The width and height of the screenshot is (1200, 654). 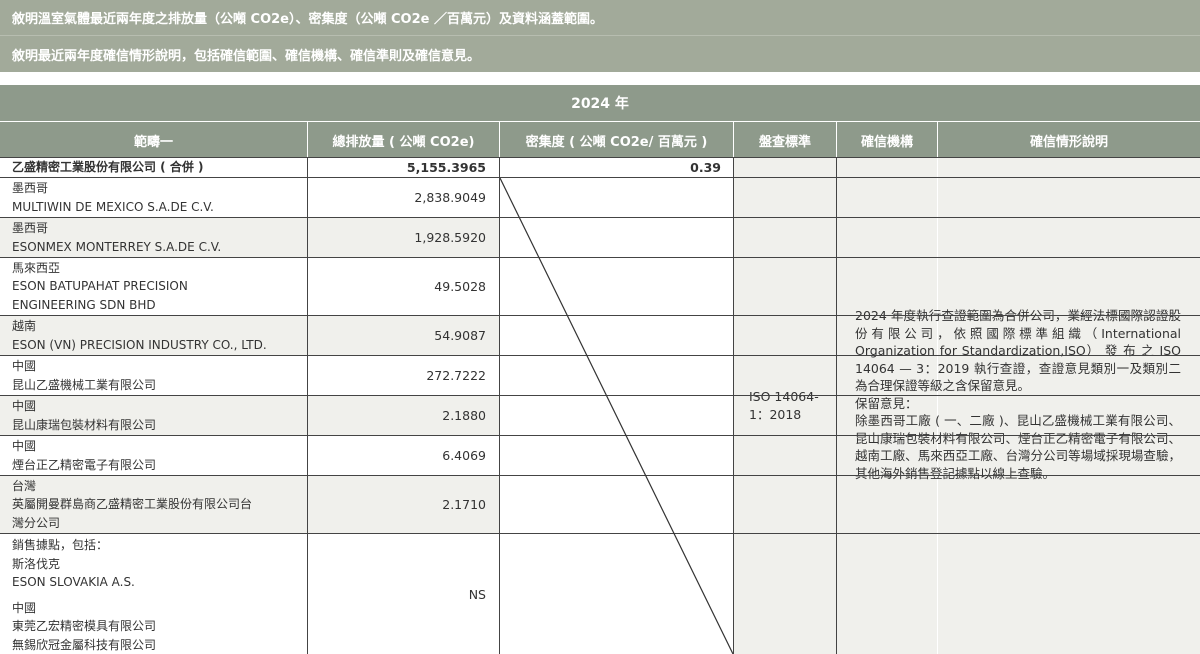 I want to click on emission-cell: 2,838.9049, so click(x=450, y=197).